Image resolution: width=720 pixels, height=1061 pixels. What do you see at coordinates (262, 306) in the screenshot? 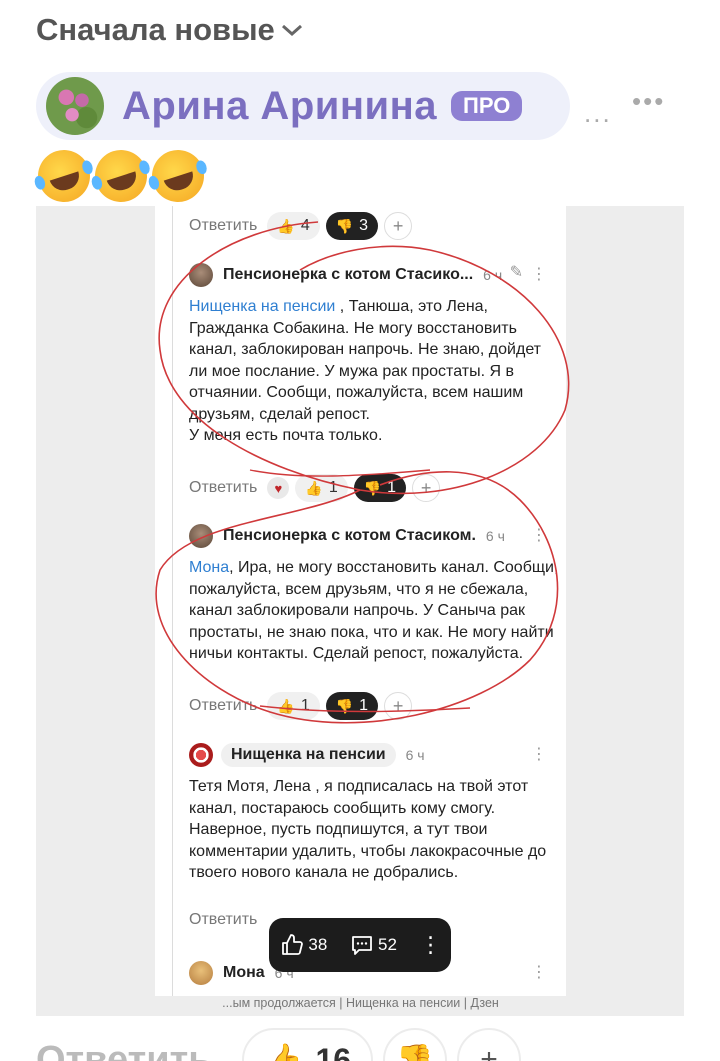
I see `mention-link: Нищенка на пенсии` at bounding box center [262, 306].